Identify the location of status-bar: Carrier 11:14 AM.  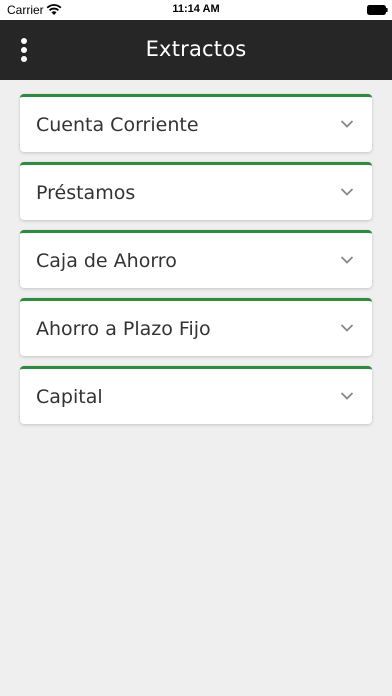
(196, 10).